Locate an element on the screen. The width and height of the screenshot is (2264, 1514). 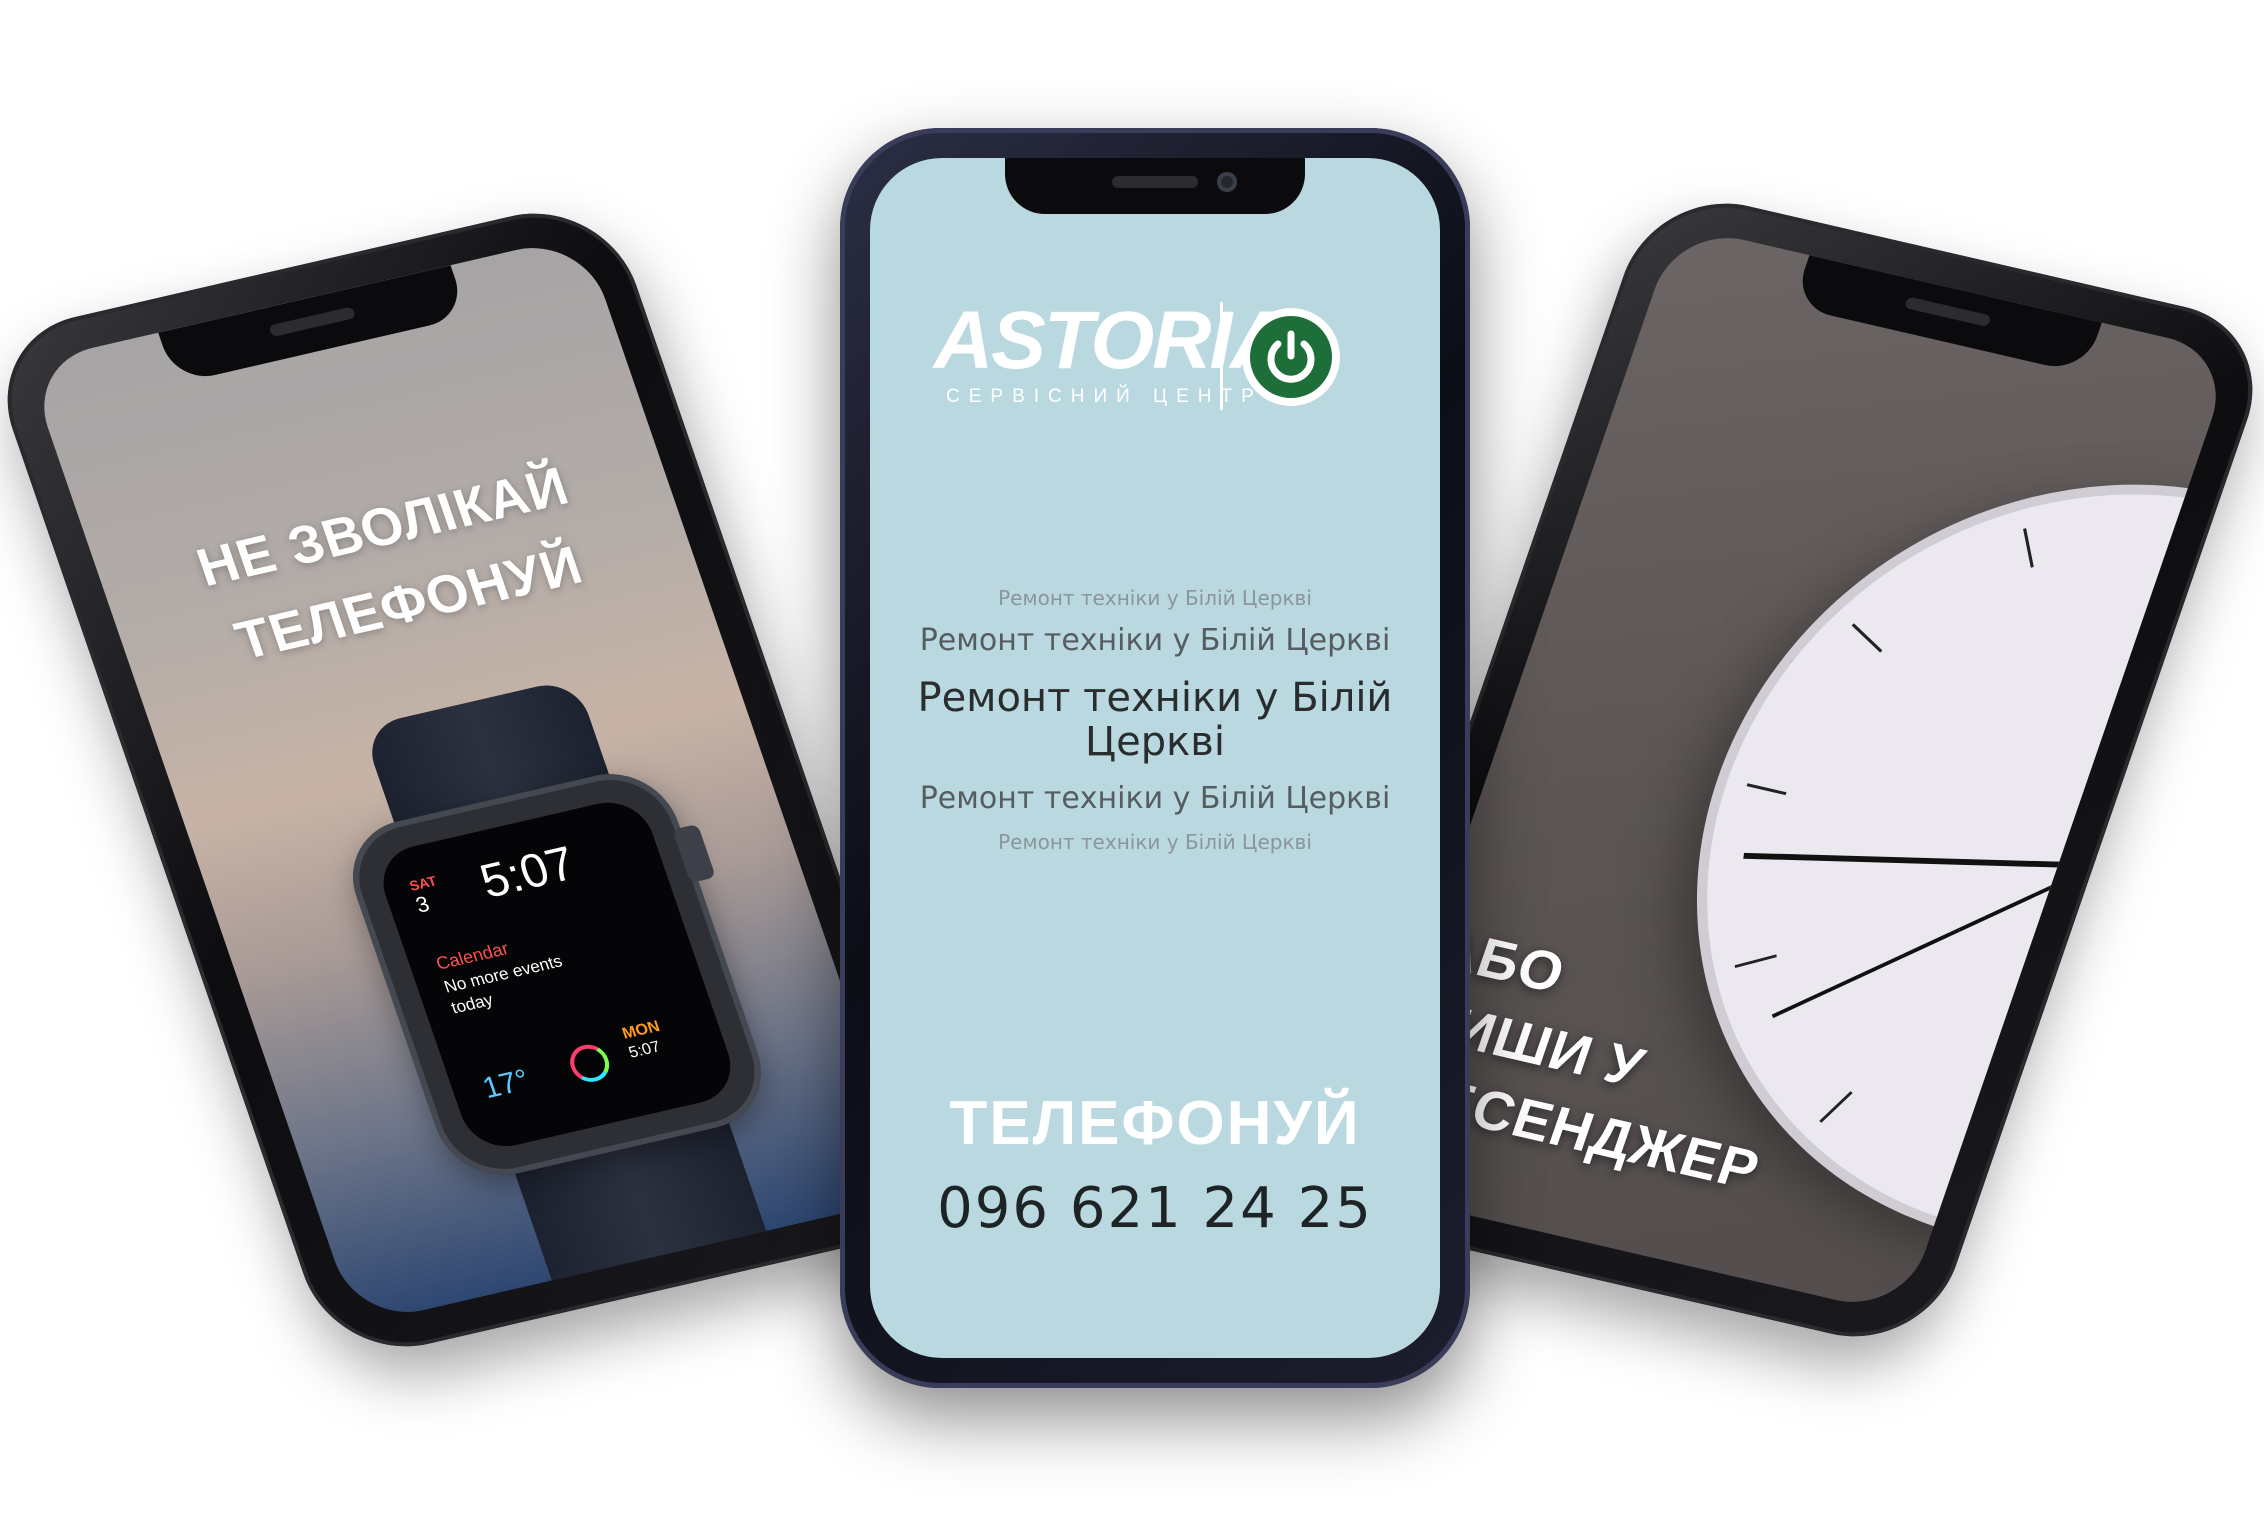
watch-date: 3 is located at coordinates (422, 904).